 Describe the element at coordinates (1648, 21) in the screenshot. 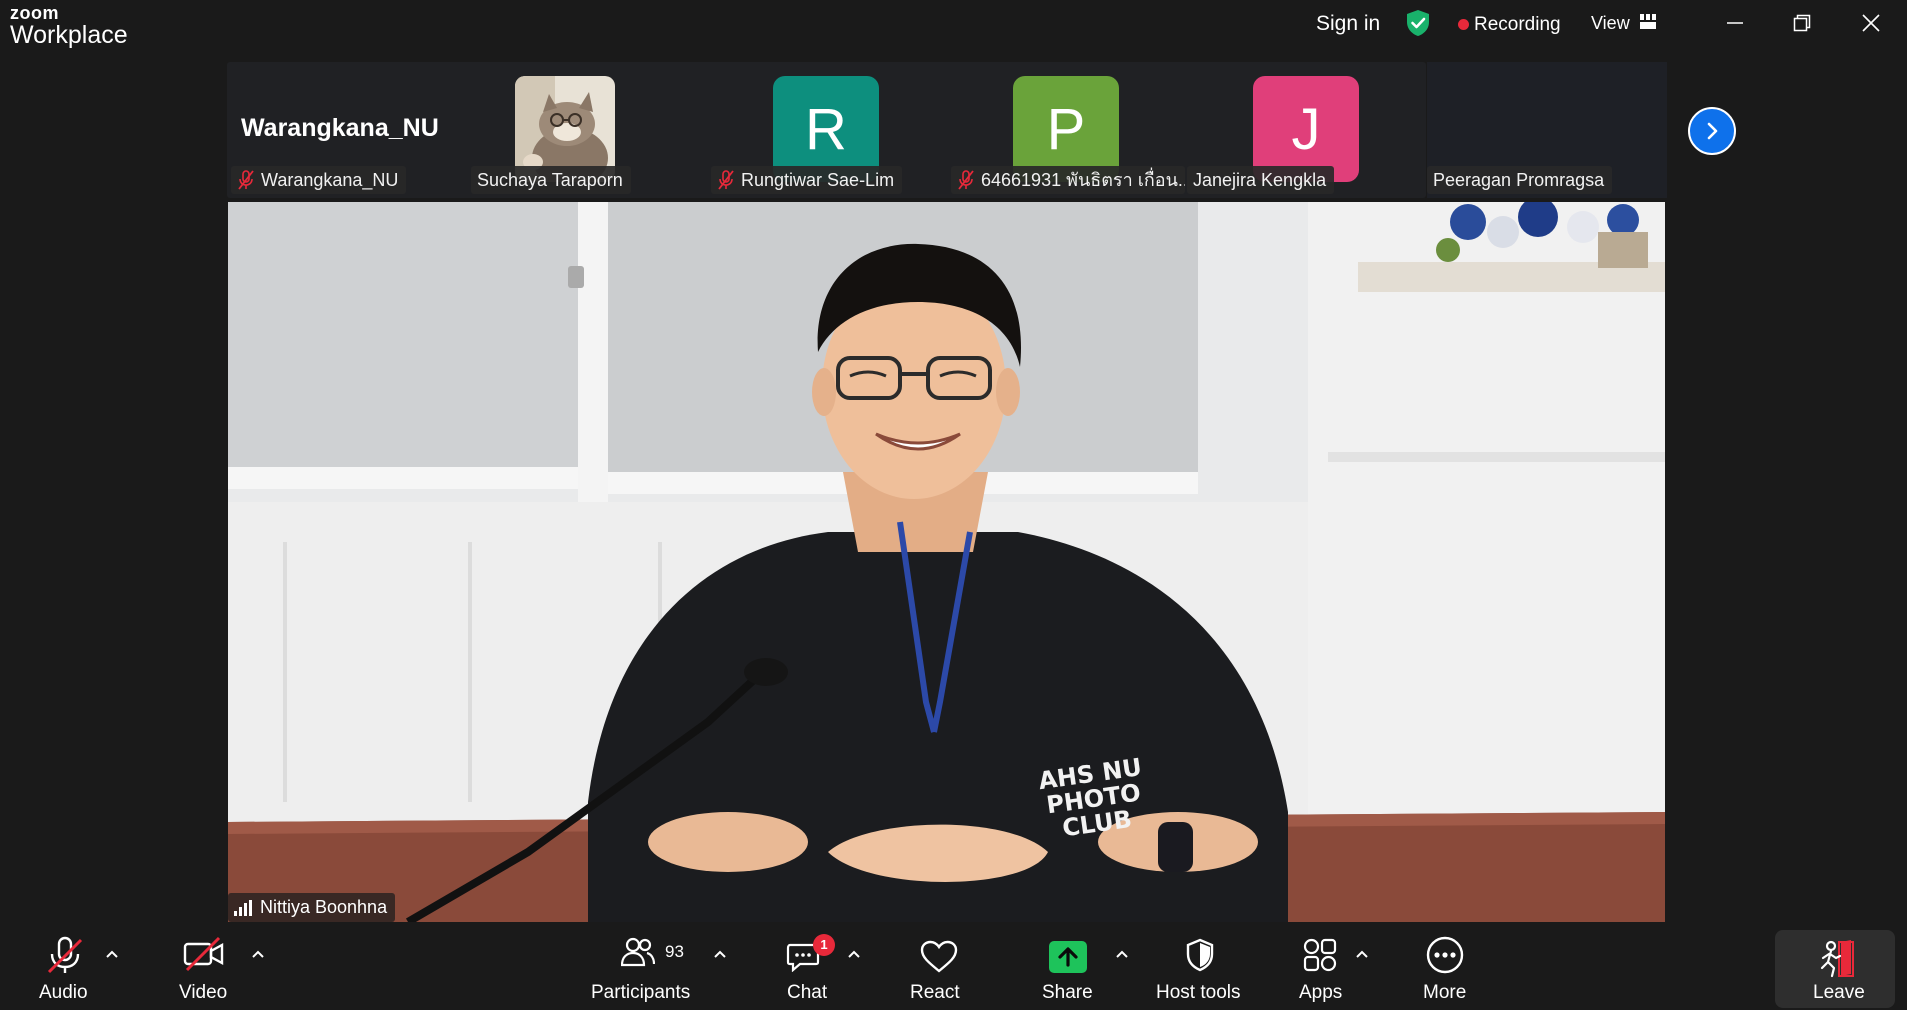

I see `grid-view-icon` at that location.